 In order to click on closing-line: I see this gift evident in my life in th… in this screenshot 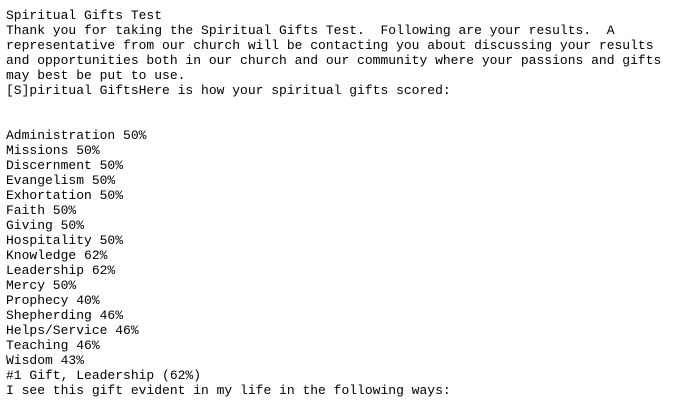, I will do `click(228, 390)`.